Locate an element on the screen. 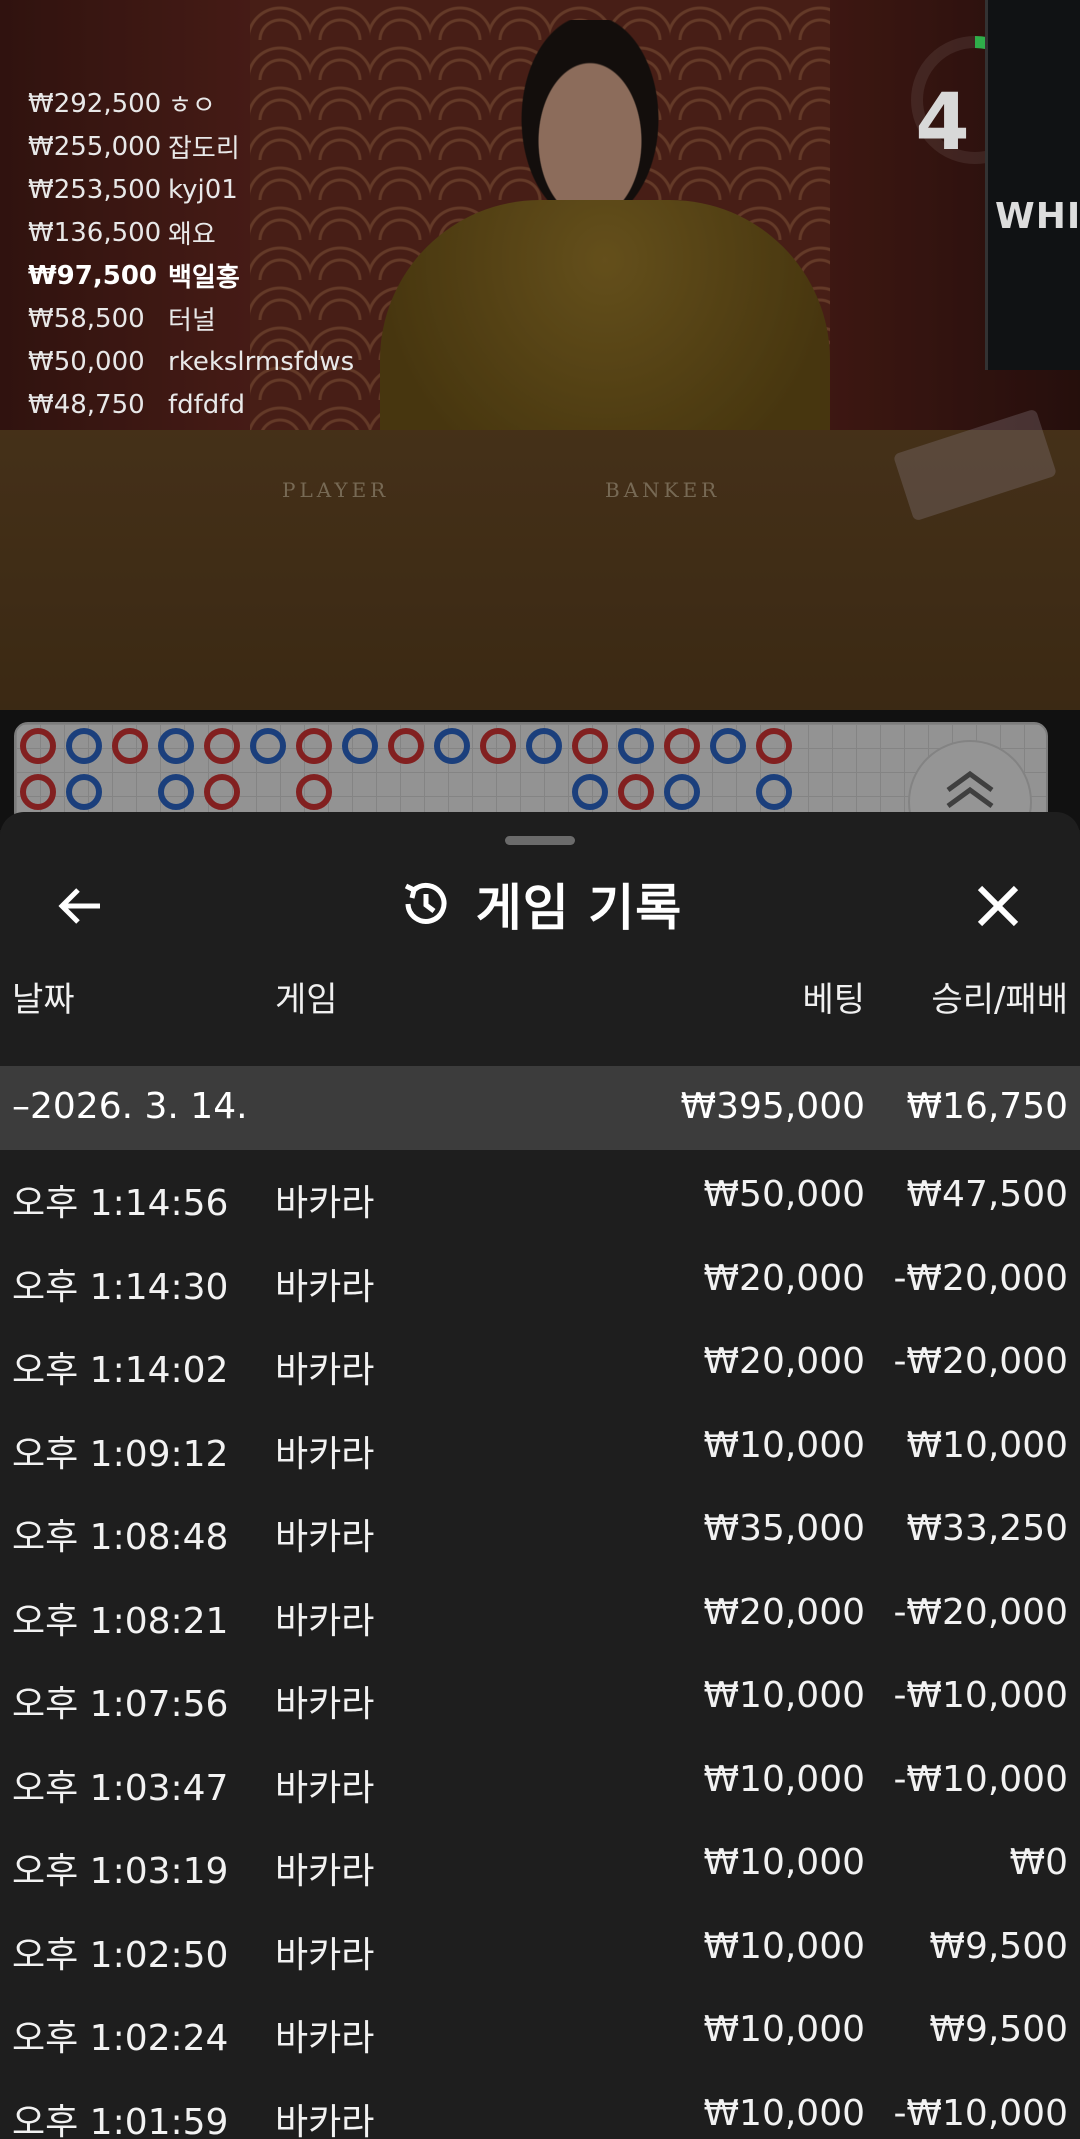 The height and width of the screenshot is (2139, 1080). history-row: 오후 1:08:21 바카라 ₩20,000 -₩20,000 is located at coordinates (540, 1610).